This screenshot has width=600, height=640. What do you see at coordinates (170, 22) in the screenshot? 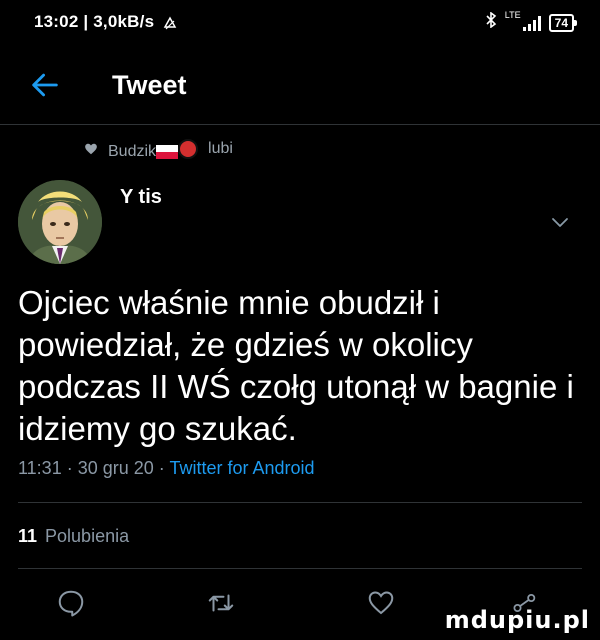
I see `notification-icon` at bounding box center [170, 22].